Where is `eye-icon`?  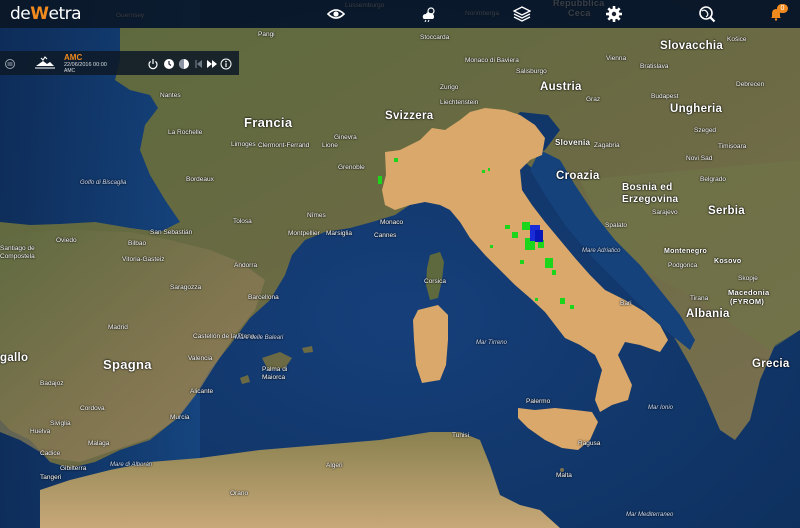
eye-icon is located at coordinates (336, 14).